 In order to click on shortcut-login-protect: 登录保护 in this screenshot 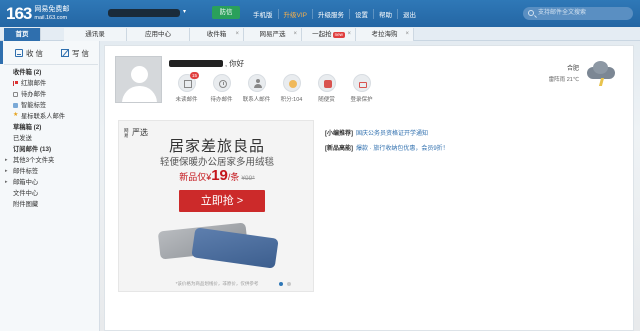, I will do `click(361, 88)`.